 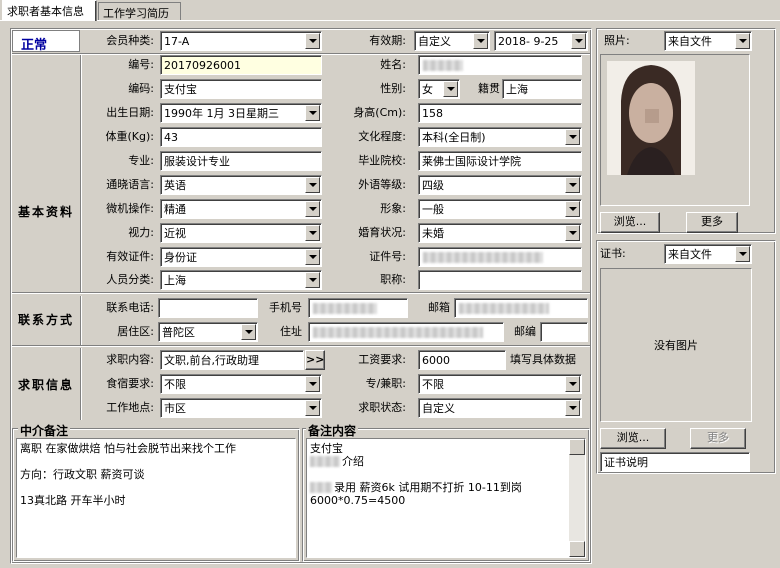 What do you see at coordinates (500, 384) in the screenshot?
I see `job-type-select: 不限` at bounding box center [500, 384].